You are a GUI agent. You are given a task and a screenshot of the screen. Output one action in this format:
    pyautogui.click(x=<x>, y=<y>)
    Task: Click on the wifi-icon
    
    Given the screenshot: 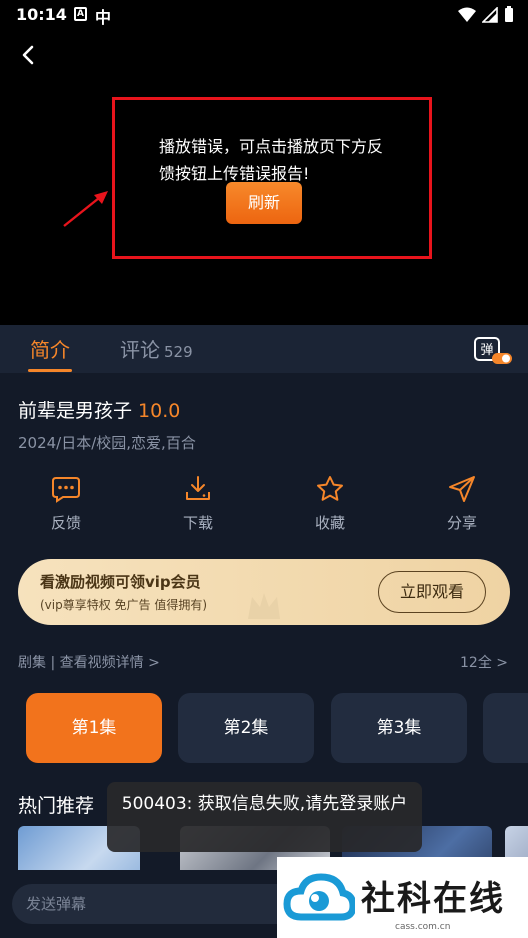 What is the action you would take?
    pyautogui.click(x=467, y=14)
    